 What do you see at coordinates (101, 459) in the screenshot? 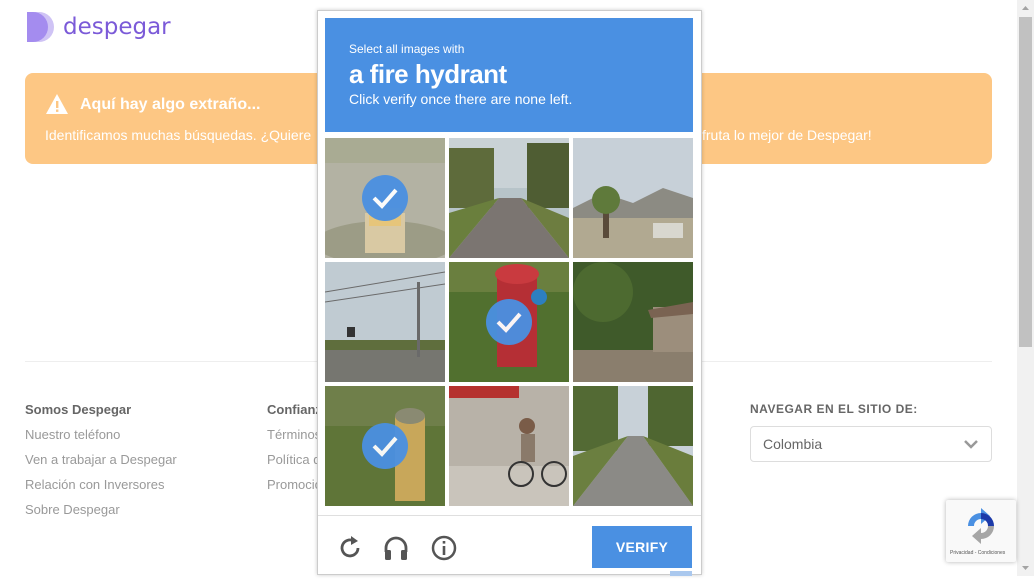
I see `footer-link-trabajar: Ven a trabajar a Despegar` at bounding box center [101, 459].